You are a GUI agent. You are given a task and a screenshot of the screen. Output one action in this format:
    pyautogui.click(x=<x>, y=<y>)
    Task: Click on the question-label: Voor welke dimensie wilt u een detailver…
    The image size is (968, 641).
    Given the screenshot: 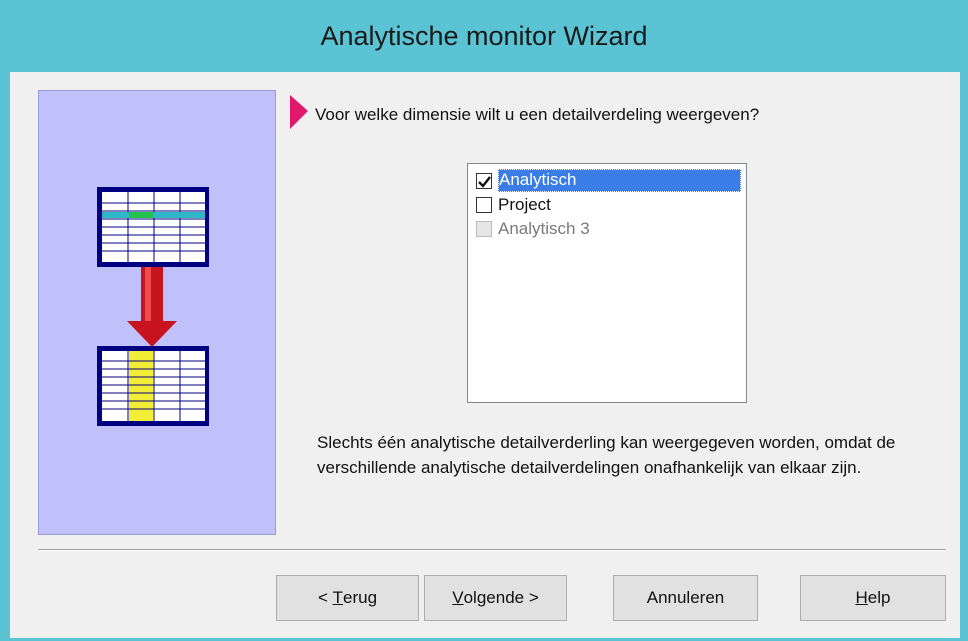 What is the action you would take?
    pyautogui.click(x=537, y=114)
    